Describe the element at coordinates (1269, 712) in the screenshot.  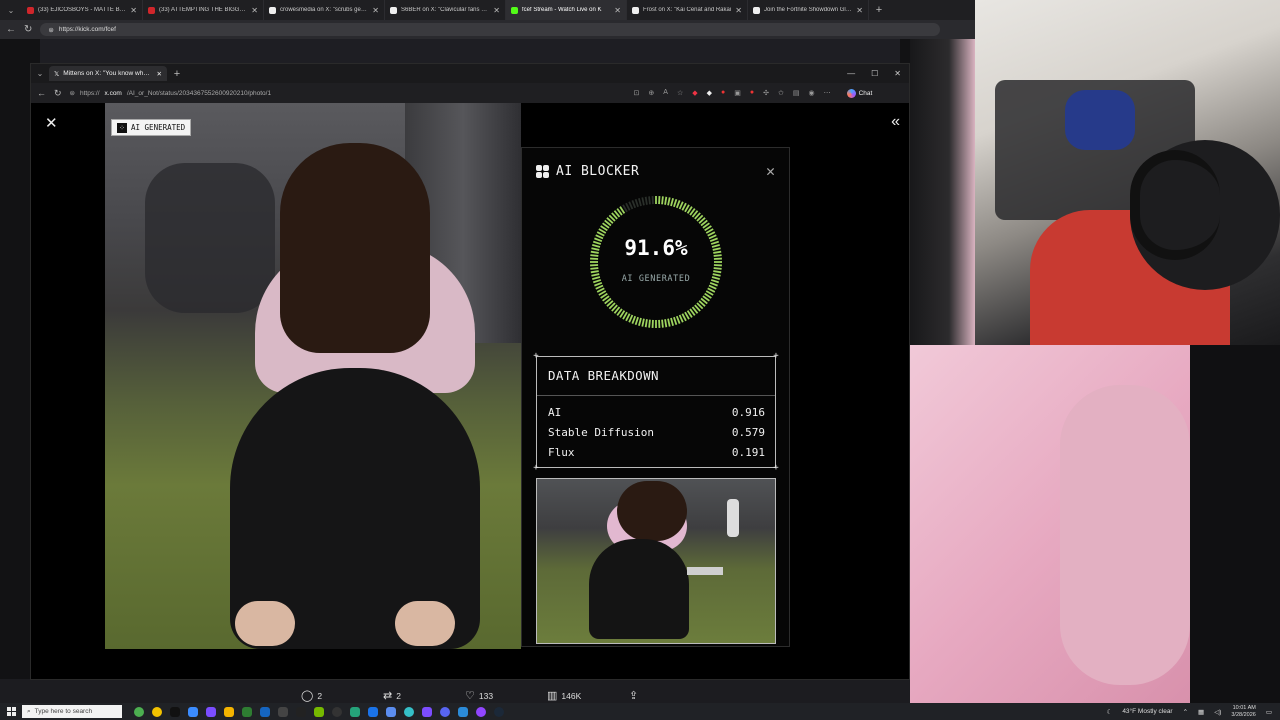
I see `notification-icon: ▭` at that location.